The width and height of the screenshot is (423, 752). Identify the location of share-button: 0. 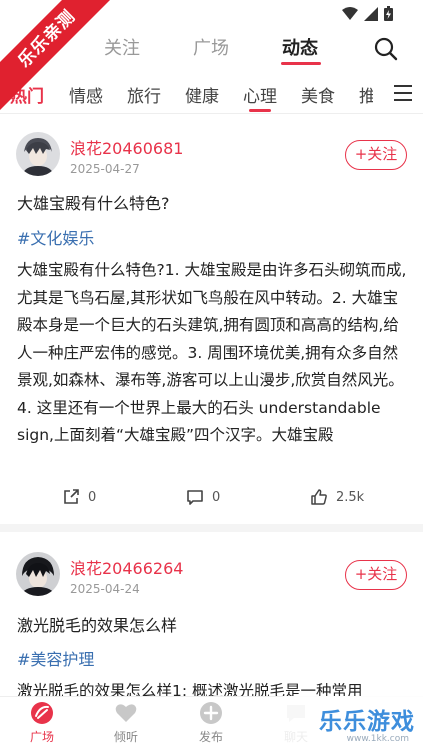
(79, 497).